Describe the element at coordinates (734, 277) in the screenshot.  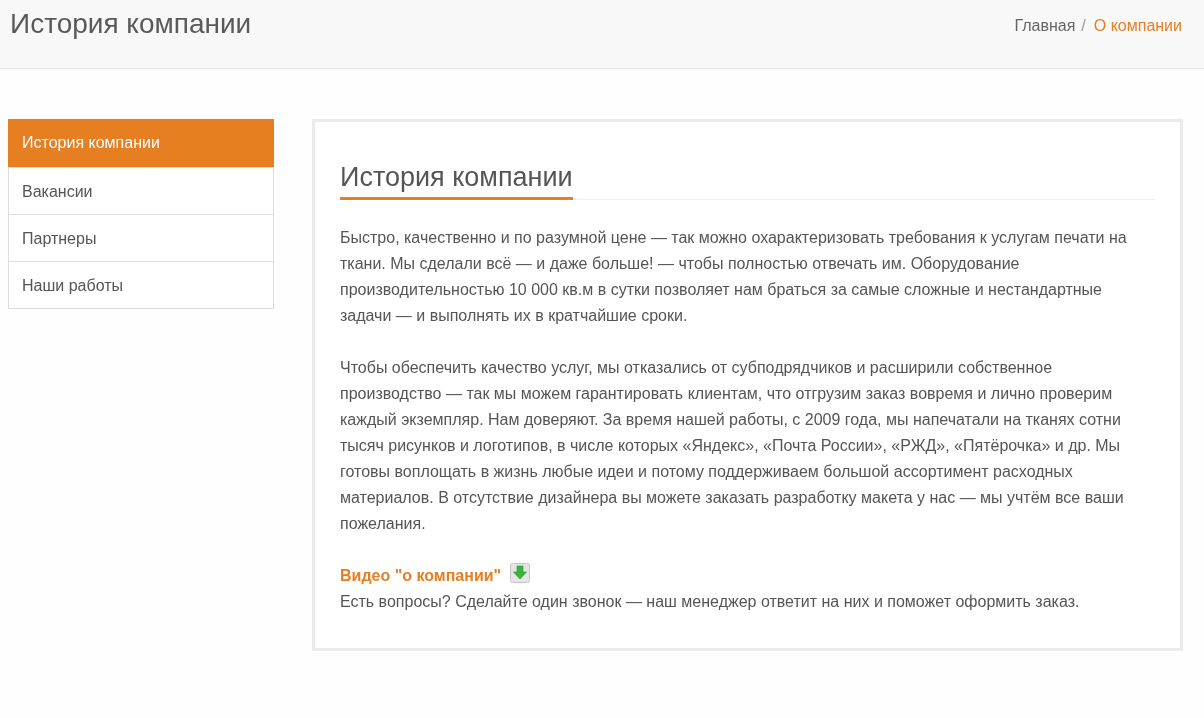
I see `paragraph: Быстро, качественно и по разумной цене — так можно охарактеризовать требования к услугам печати на ткани. Мы сделали всё — и даже больше! — чтобы полностью отвечать им. Оборудование производительностью 10 000 кв.м в сутки позволяет нам браться за самые сложные и нестандартные задачи — и выполнять их в кратчайшие сроки.` at that location.